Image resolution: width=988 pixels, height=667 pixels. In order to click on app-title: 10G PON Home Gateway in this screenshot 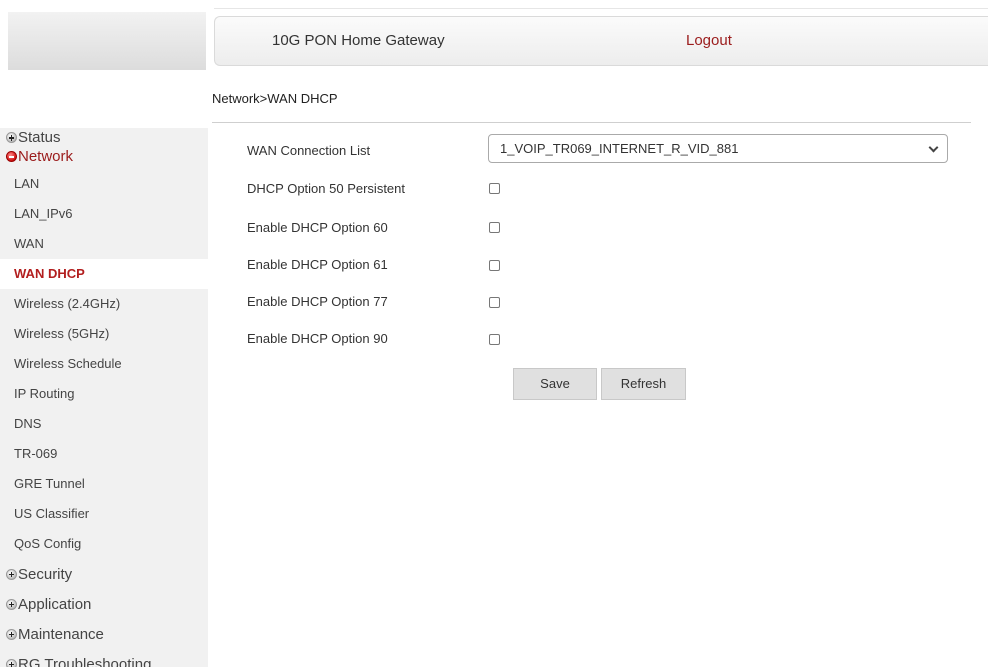, I will do `click(358, 40)`.